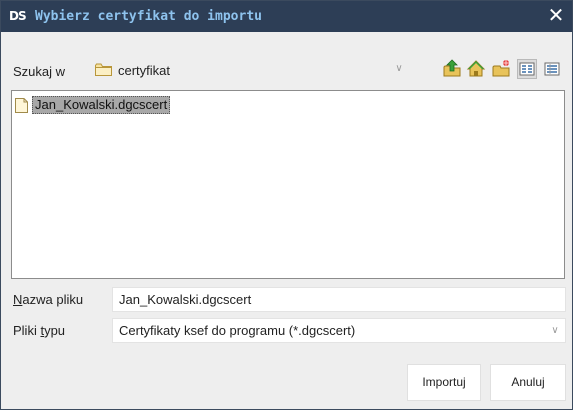  Describe the element at coordinates (501, 69) in the screenshot. I see `new-folder-icon` at that location.